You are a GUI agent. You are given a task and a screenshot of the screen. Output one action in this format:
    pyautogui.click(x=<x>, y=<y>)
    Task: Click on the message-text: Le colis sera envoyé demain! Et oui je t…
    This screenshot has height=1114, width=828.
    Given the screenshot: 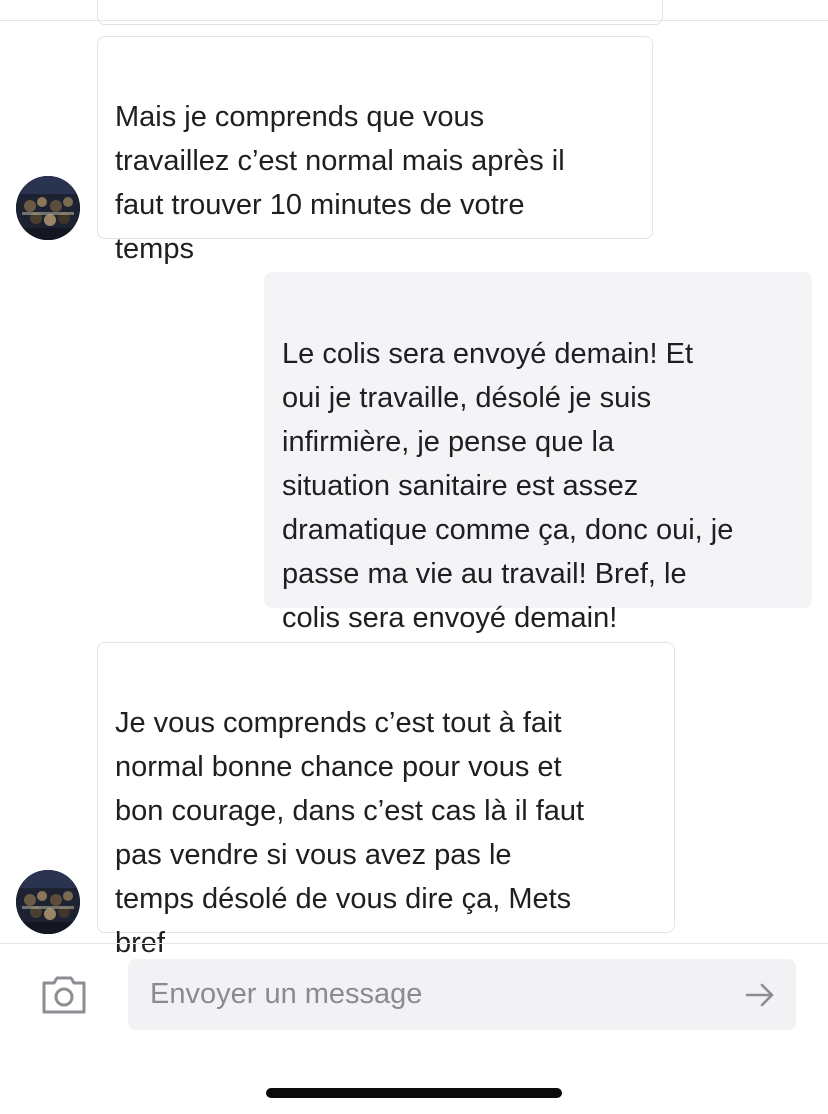 What is the action you would take?
    pyautogui.click(x=508, y=486)
    